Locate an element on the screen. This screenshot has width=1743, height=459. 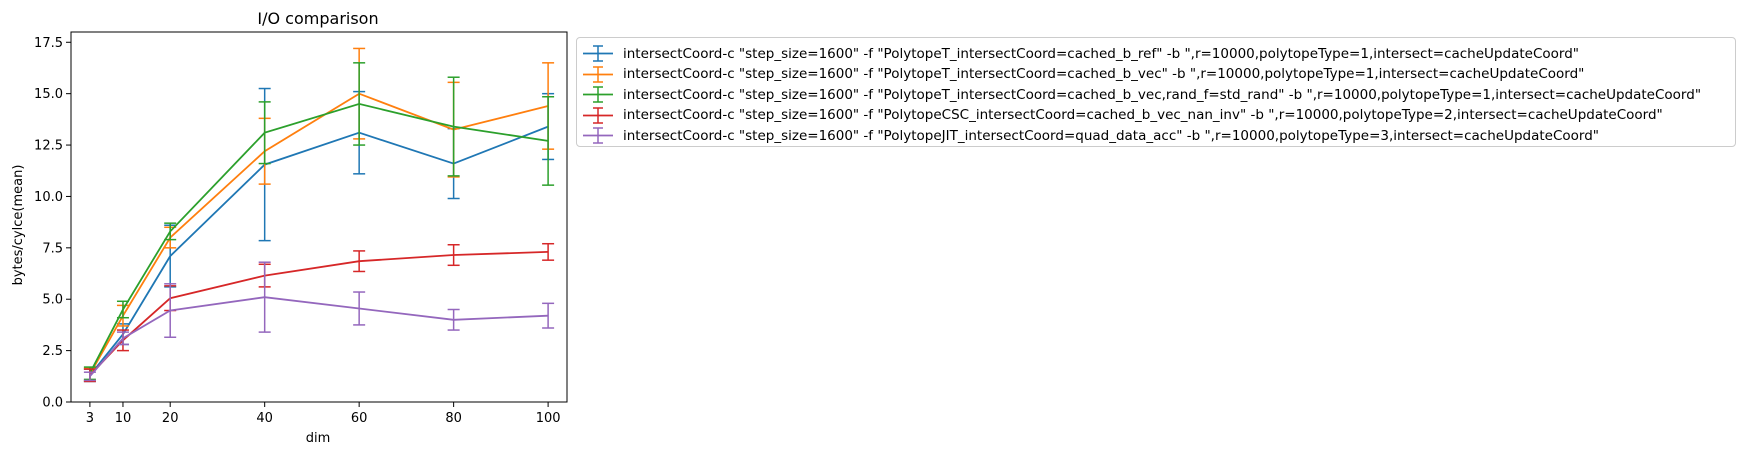
x-tick-label: 20 is located at coordinates (170, 418).